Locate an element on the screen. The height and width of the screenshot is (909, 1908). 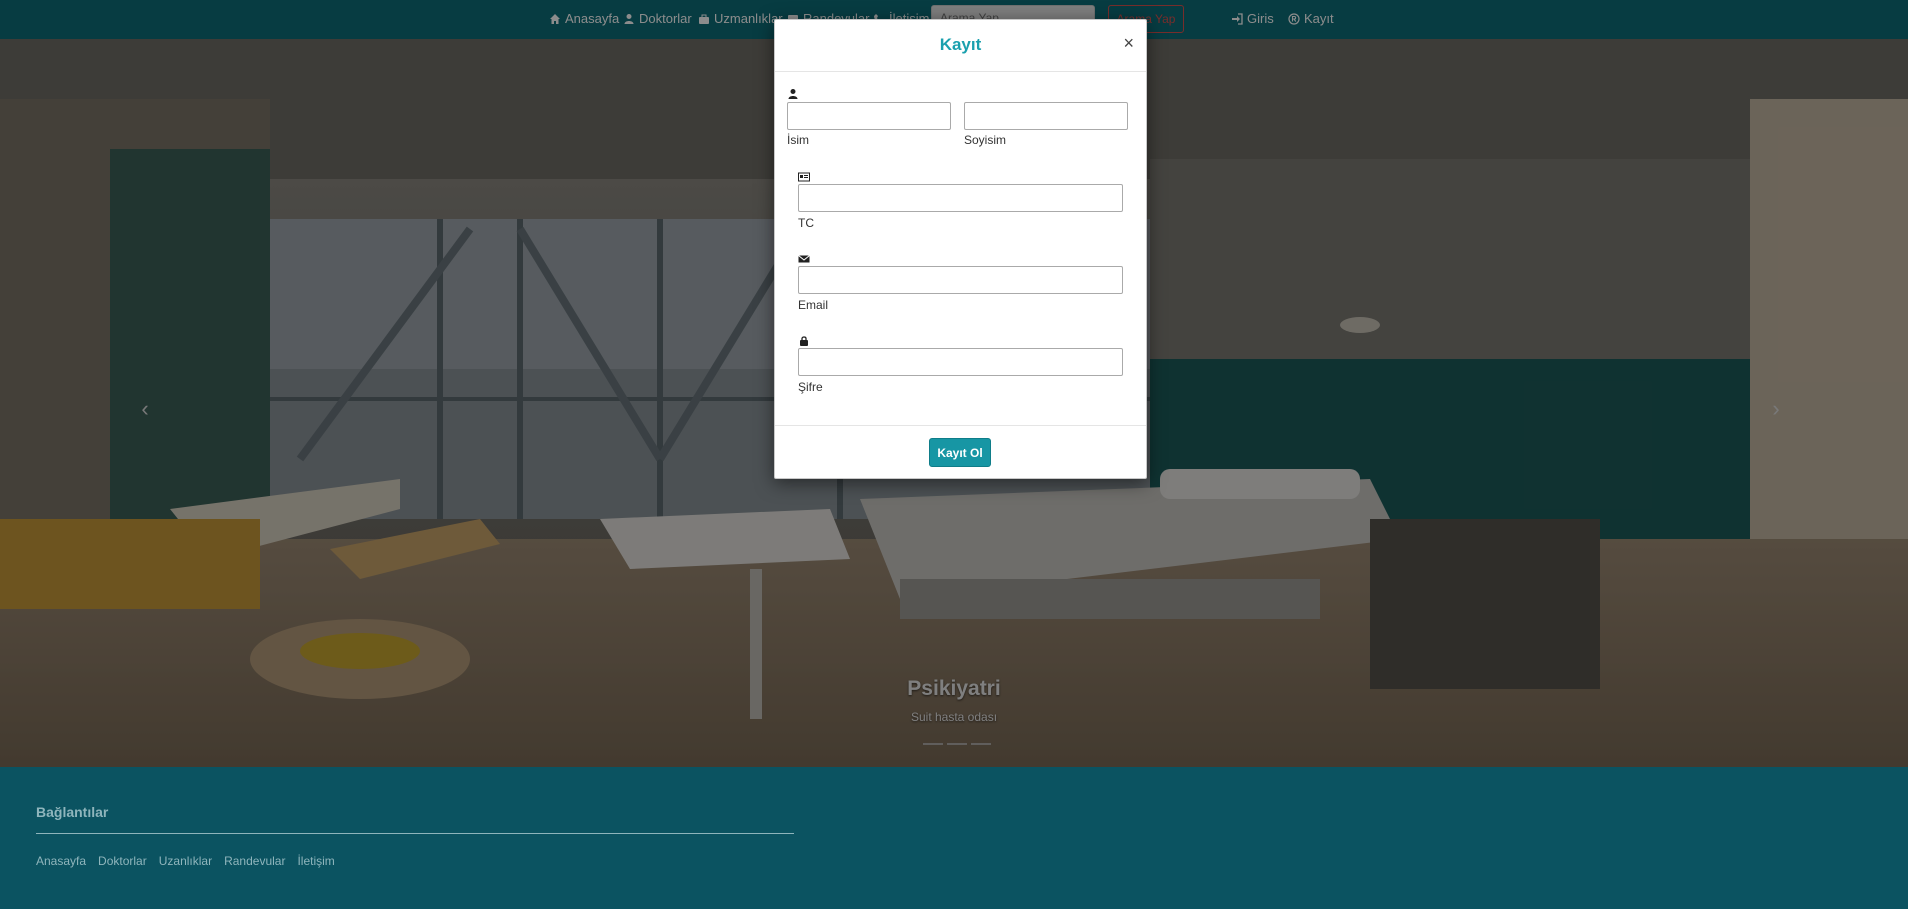
footer-link: Randevular is located at coordinates (254, 861).